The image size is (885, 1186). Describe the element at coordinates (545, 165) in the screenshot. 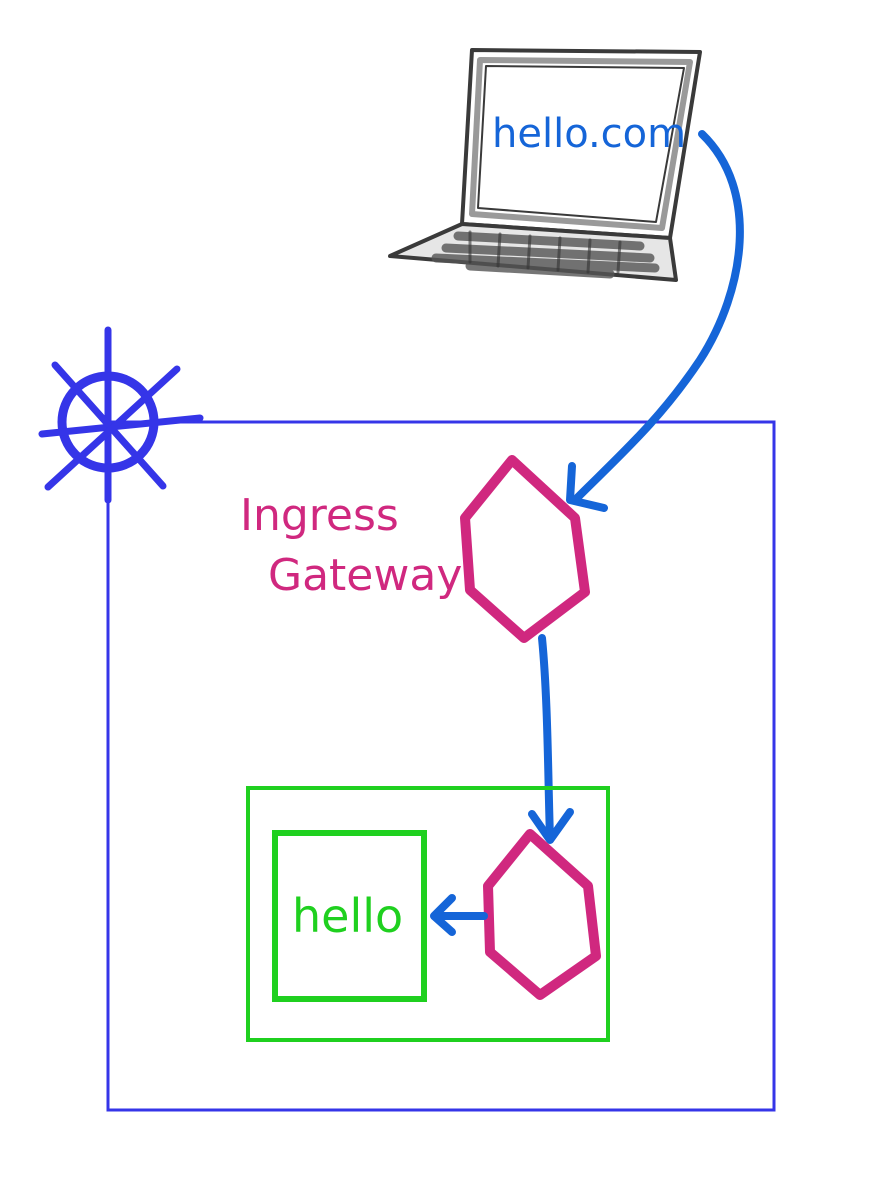

I see `laptop-icon: hello.com` at that location.